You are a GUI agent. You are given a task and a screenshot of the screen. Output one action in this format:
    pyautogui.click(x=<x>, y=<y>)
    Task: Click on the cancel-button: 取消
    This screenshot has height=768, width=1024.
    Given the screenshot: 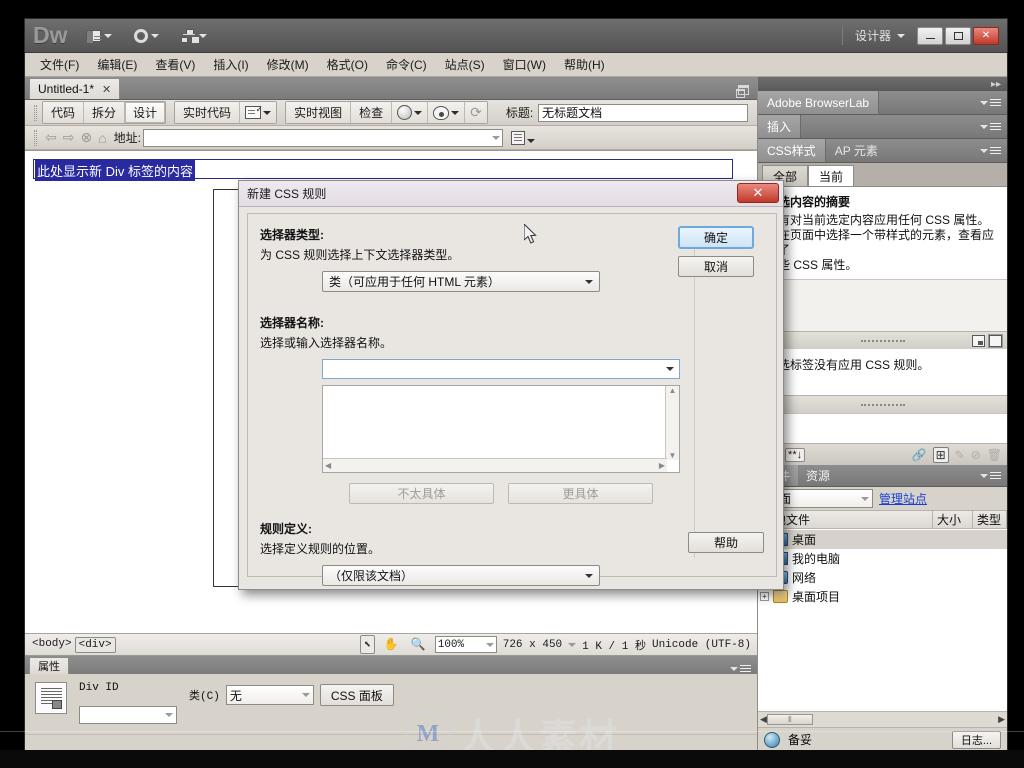 What is the action you would take?
    pyautogui.click(x=716, y=266)
    